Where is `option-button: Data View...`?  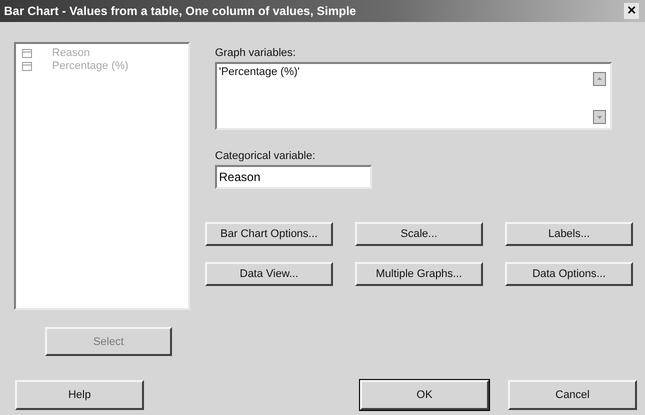 option-button: Data View... is located at coordinates (269, 274).